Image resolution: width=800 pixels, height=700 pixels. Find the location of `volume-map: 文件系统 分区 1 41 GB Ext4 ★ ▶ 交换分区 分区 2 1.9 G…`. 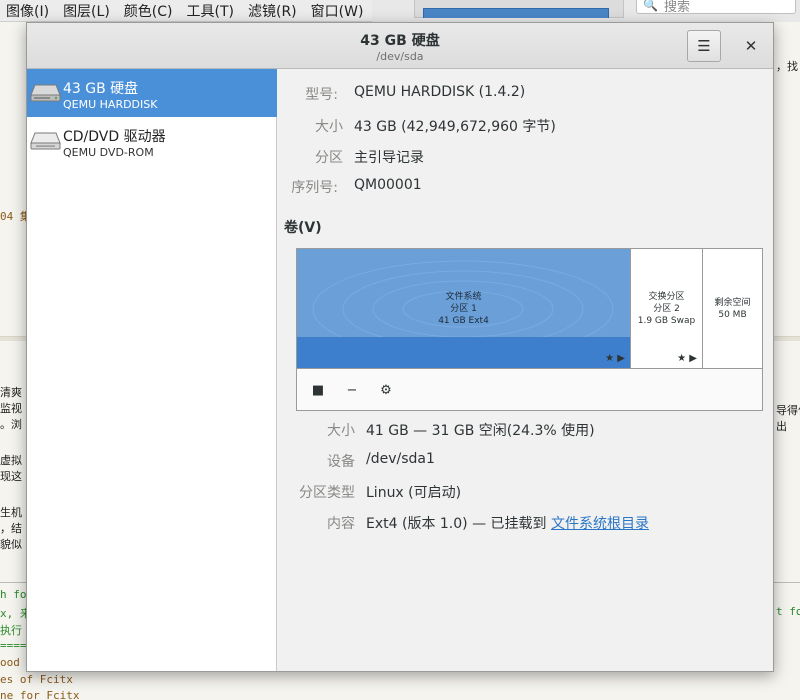

volume-map: 文件系统 分区 1 41 GB Ext4 ★ ▶ 交换分区 分区 2 1.9 G… is located at coordinates (529, 329).